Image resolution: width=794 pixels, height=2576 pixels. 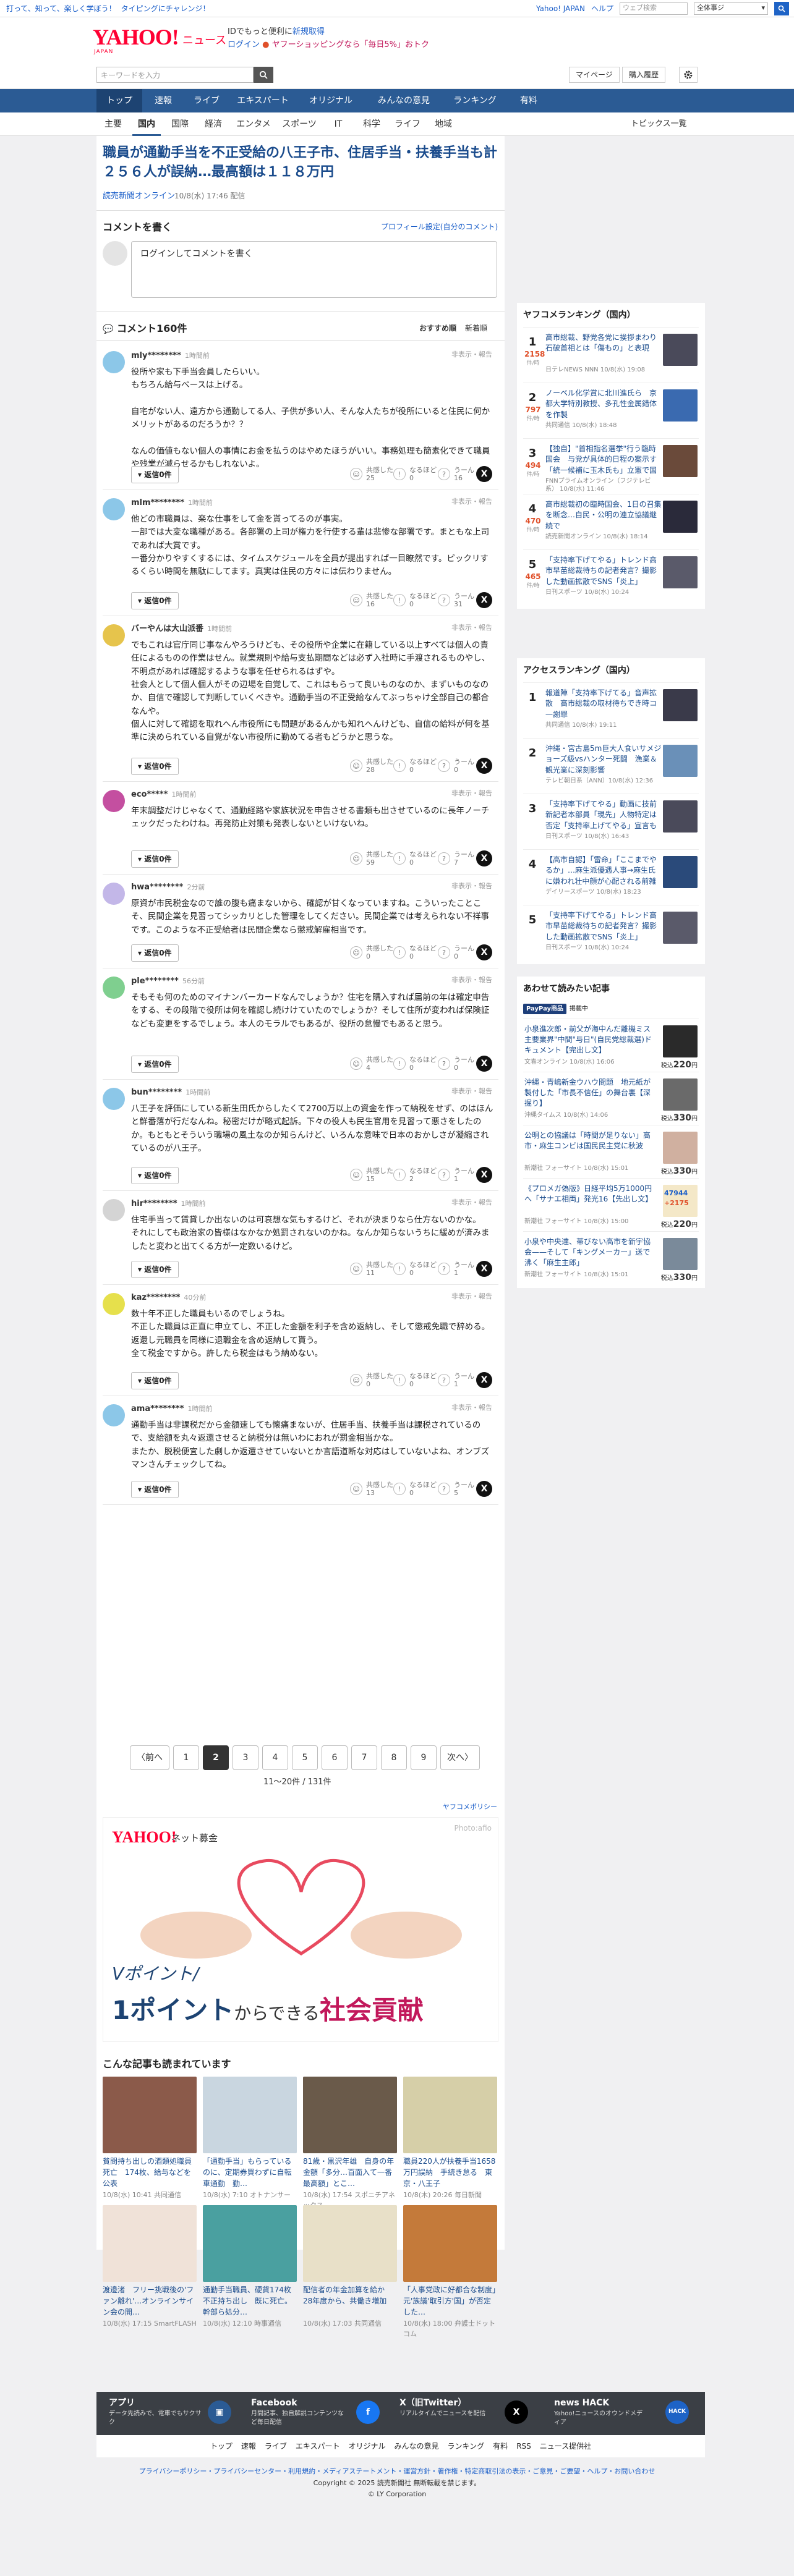 What do you see at coordinates (368, 2446) in the screenshot?
I see `footer-link: オリジナル` at bounding box center [368, 2446].